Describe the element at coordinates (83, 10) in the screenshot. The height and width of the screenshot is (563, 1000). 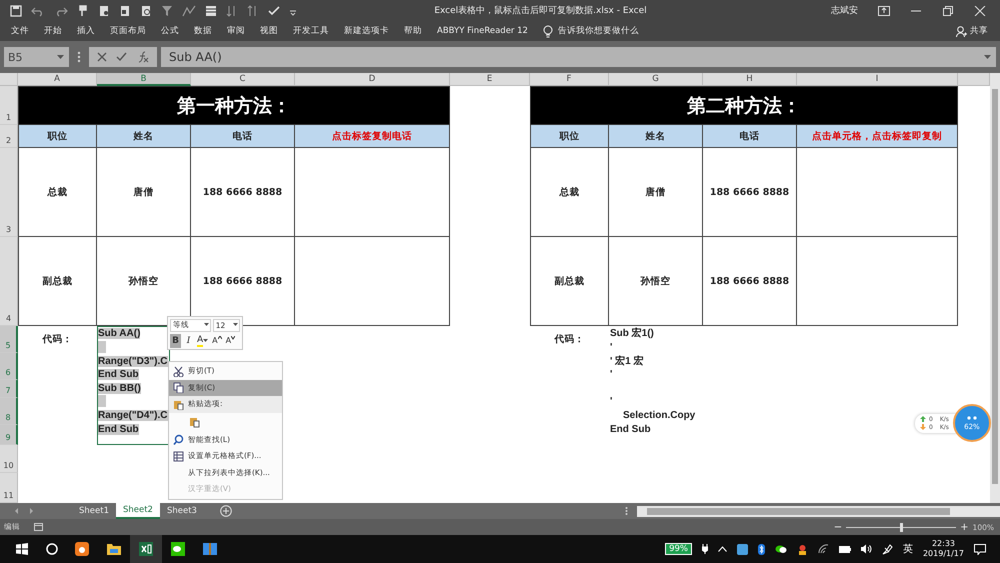
I see `brush-icon` at that location.